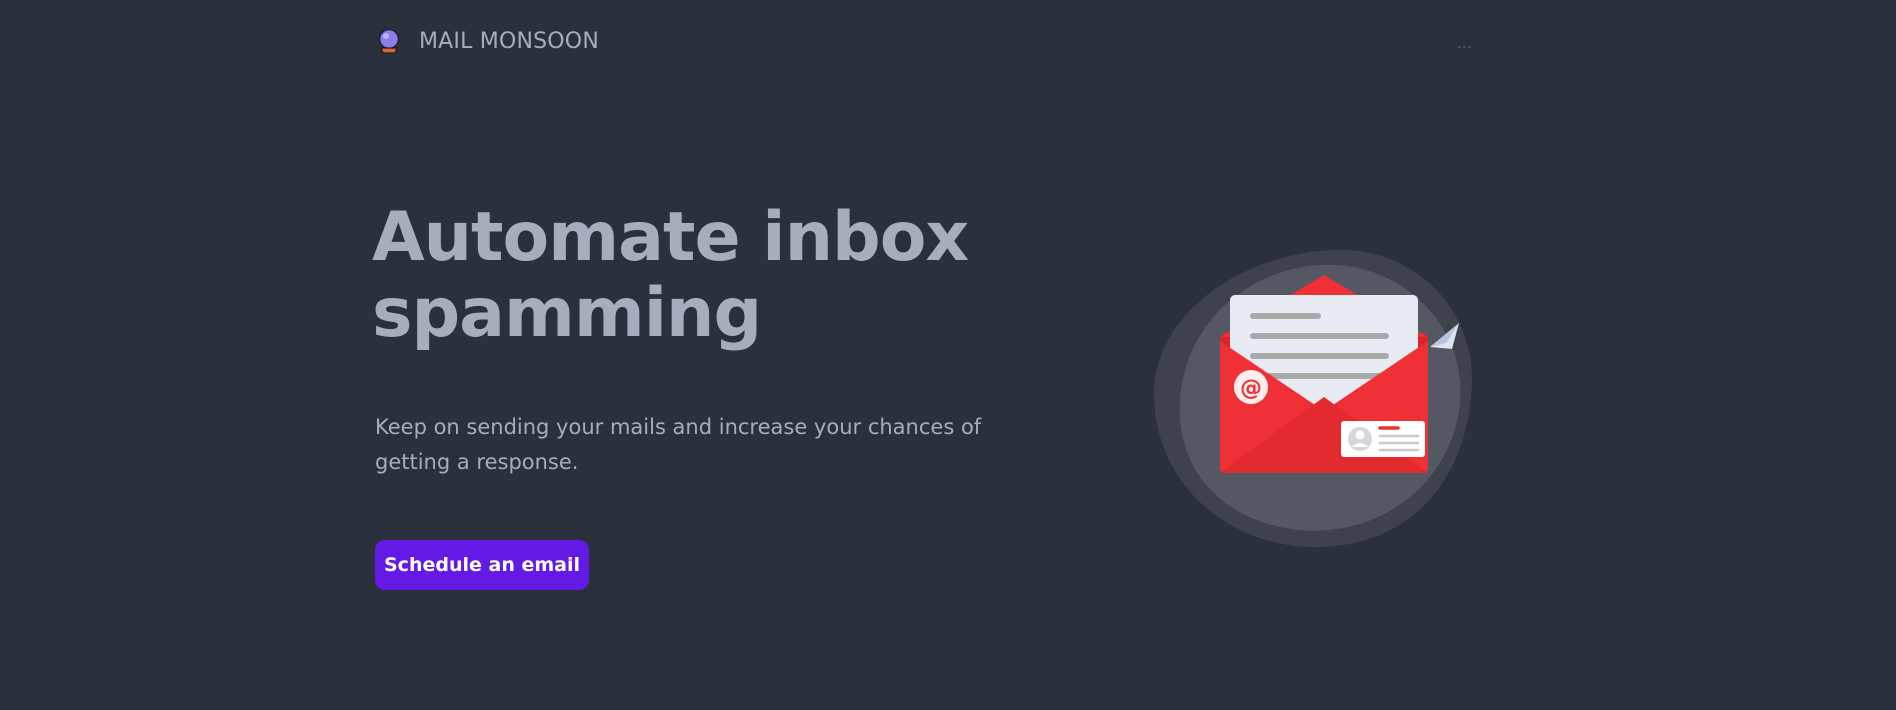  What do you see at coordinates (389, 41) in the screenshot?
I see `crystal-ball-icon` at bounding box center [389, 41].